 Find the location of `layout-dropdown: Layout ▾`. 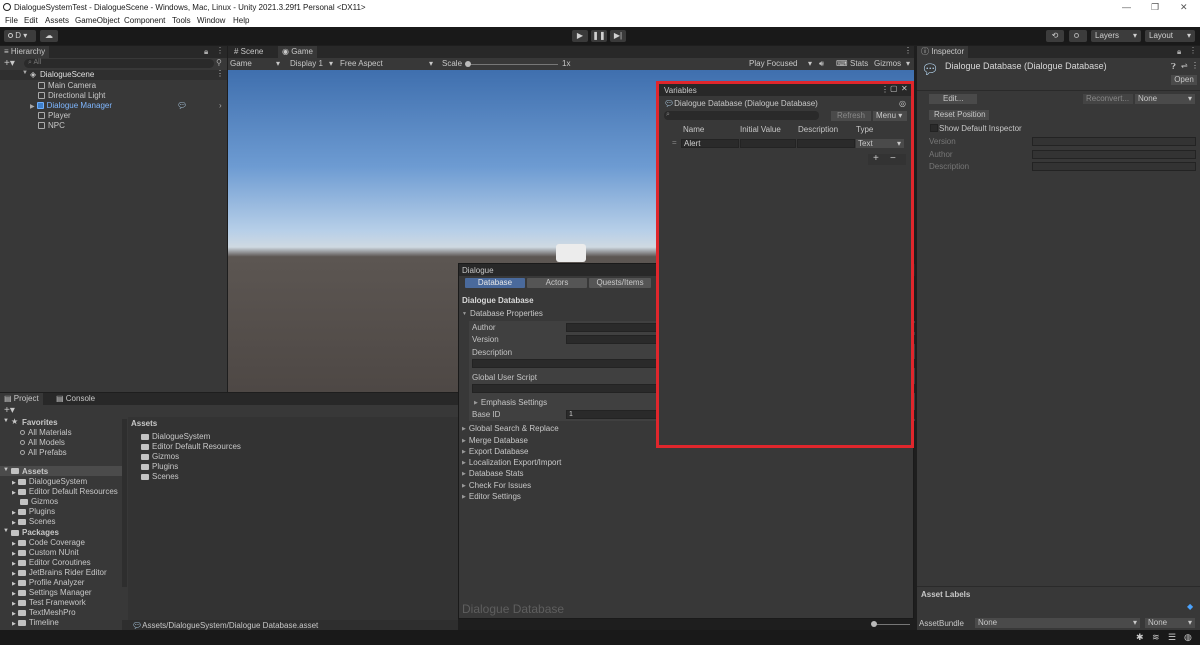

layout-dropdown: Layout ▾ is located at coordinates (1170, 36).